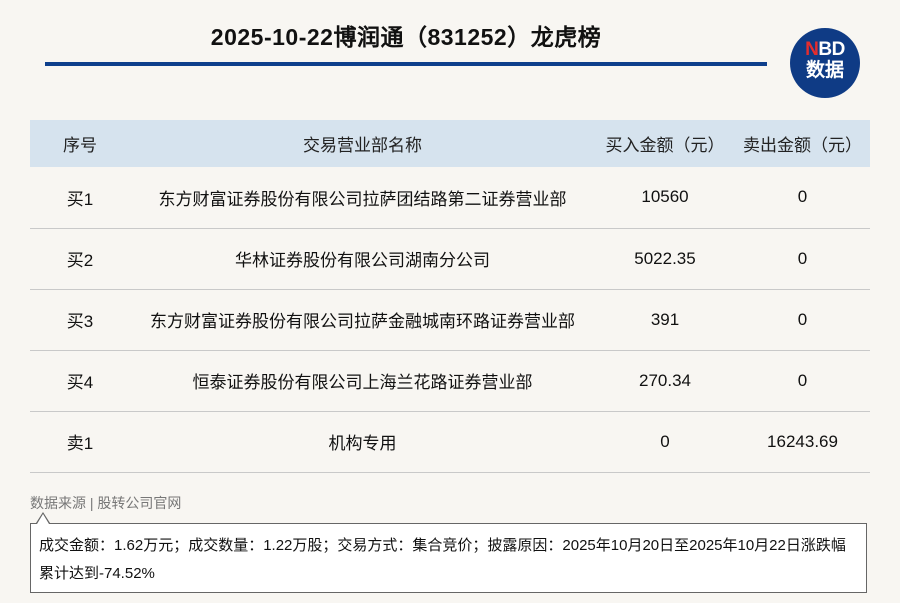 The height and width of the screenshot is (603, 900). Describe the element at coordinates (665, 442) in the screenshot. I see `cell-buy: 0` at that location.